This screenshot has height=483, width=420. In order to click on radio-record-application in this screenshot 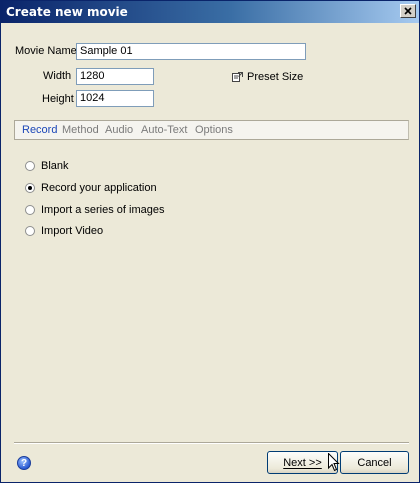, I will do `click(30, 188)`.